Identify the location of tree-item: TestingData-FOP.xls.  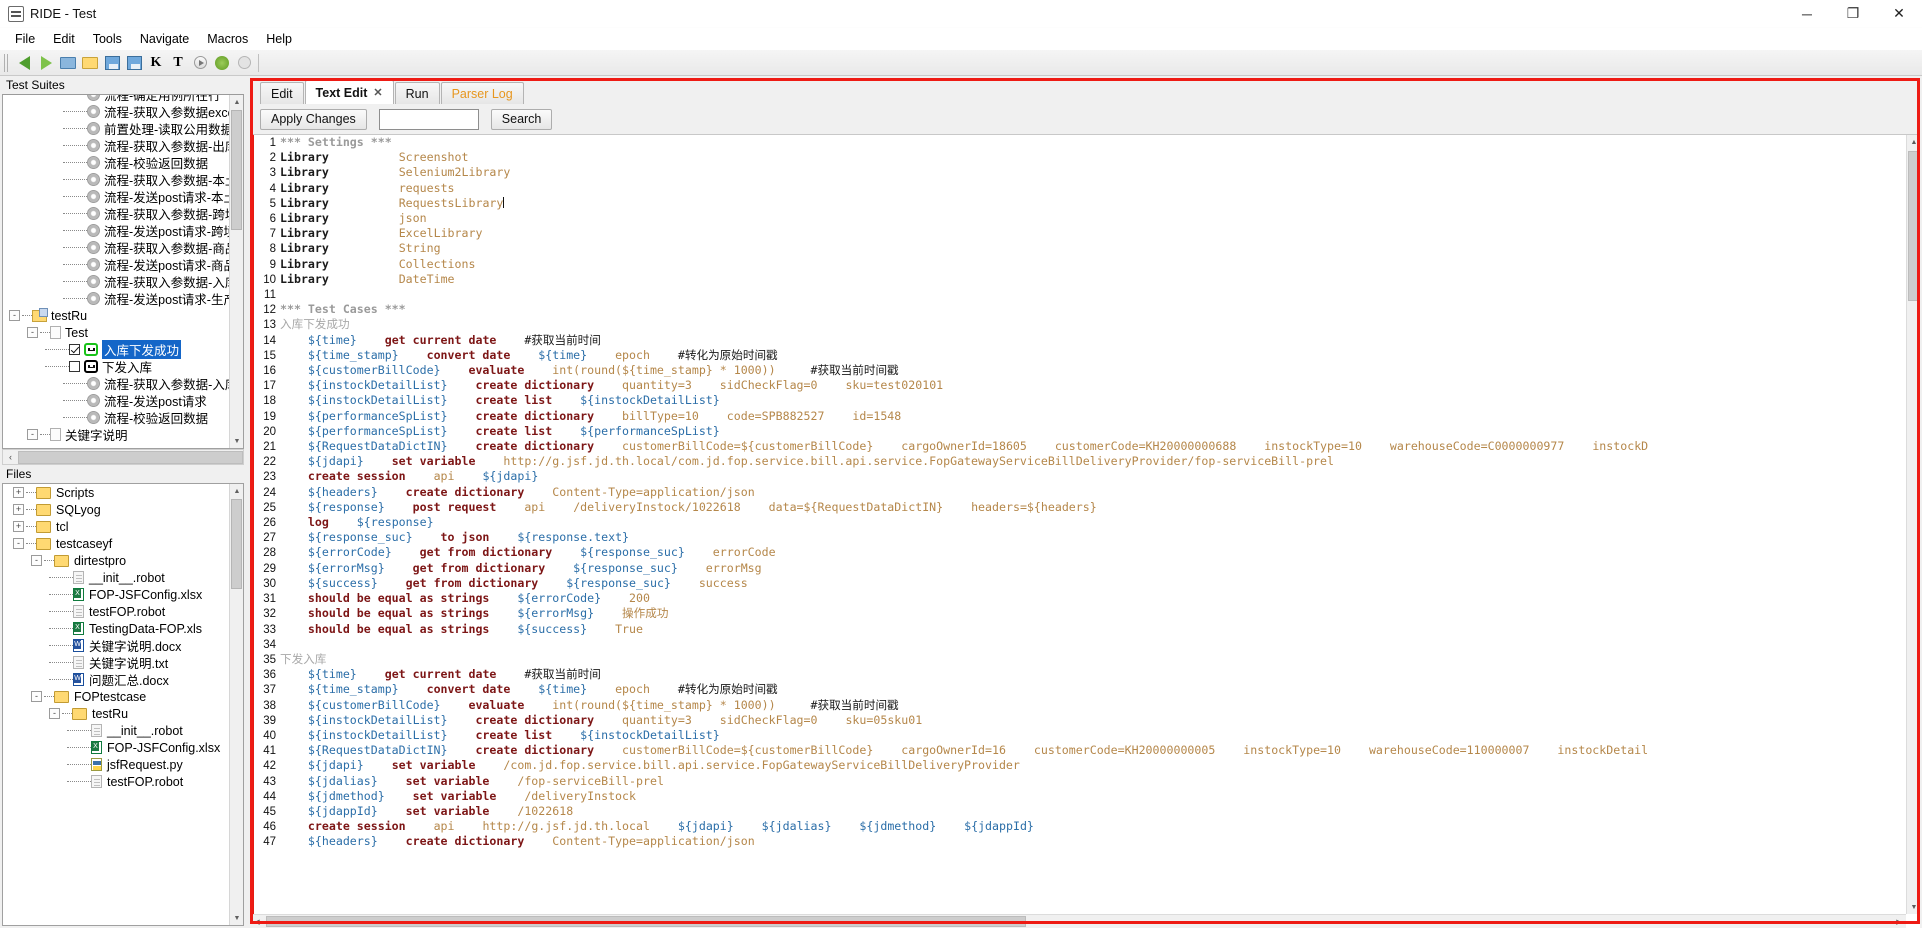
(123, 628).